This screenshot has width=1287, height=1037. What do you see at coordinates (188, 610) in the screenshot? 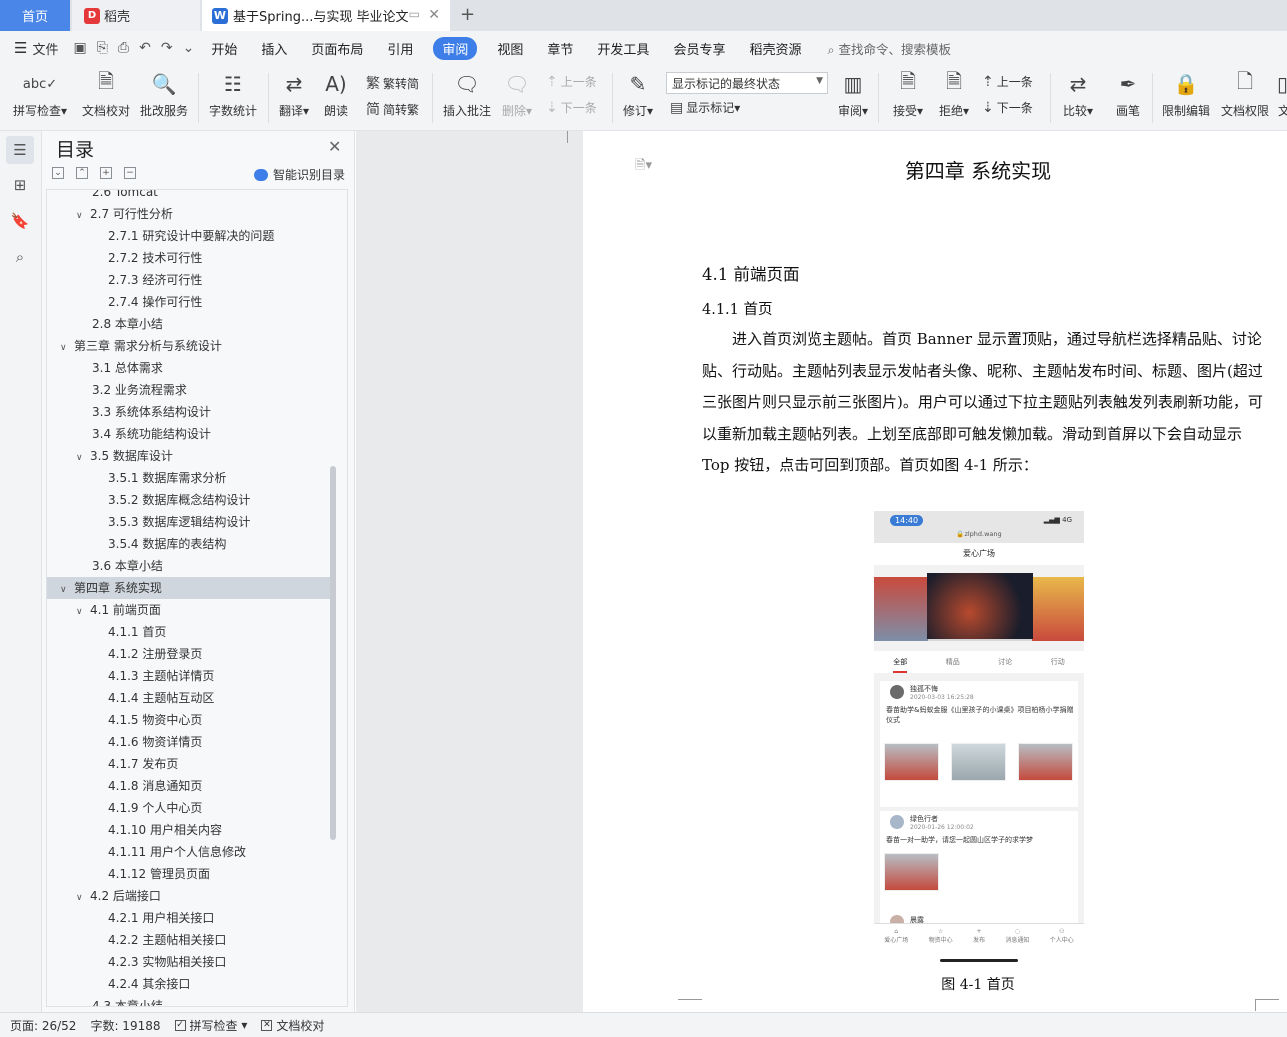
I see `toc-item: ∨ 4.1 前端页面` at bounding box center [188, 610].